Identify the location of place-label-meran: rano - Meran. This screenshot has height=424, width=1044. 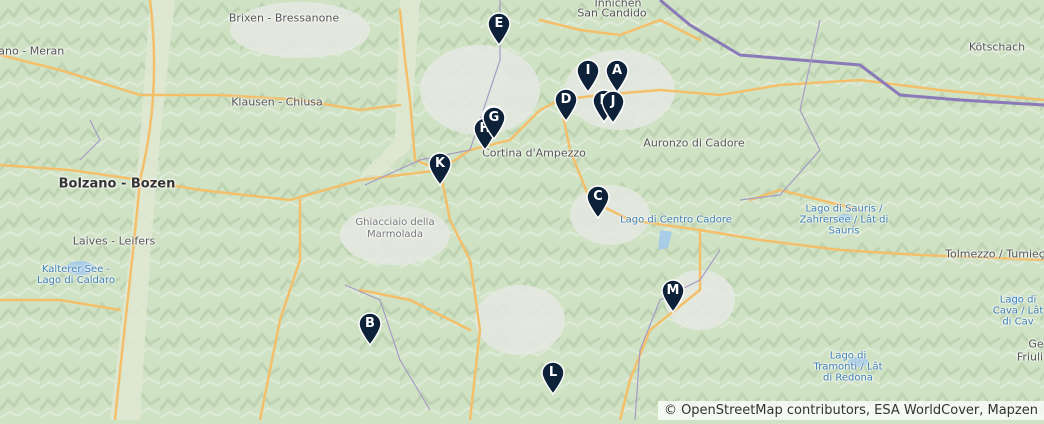
(32, 51).